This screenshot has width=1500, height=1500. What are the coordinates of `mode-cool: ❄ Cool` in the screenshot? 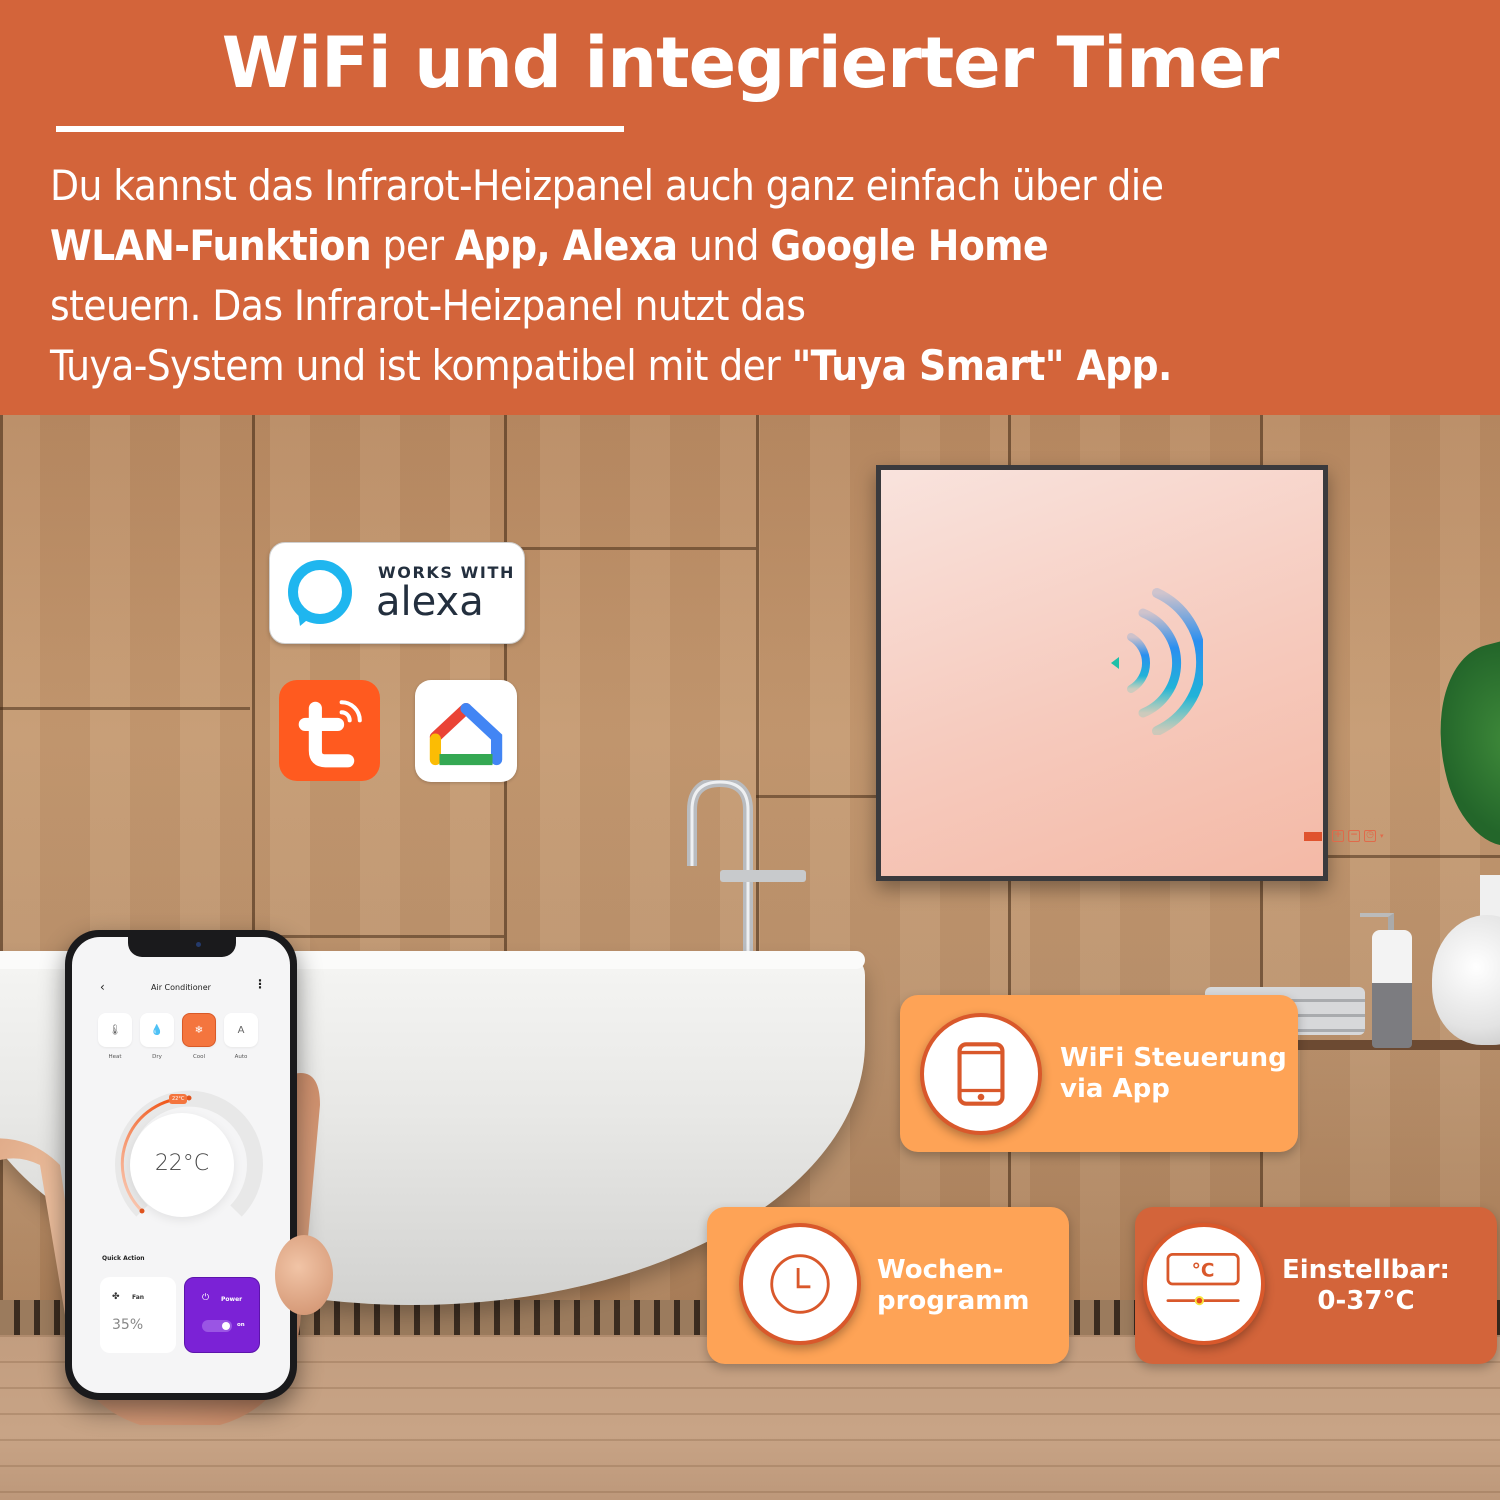 It's located at (199, 1036).